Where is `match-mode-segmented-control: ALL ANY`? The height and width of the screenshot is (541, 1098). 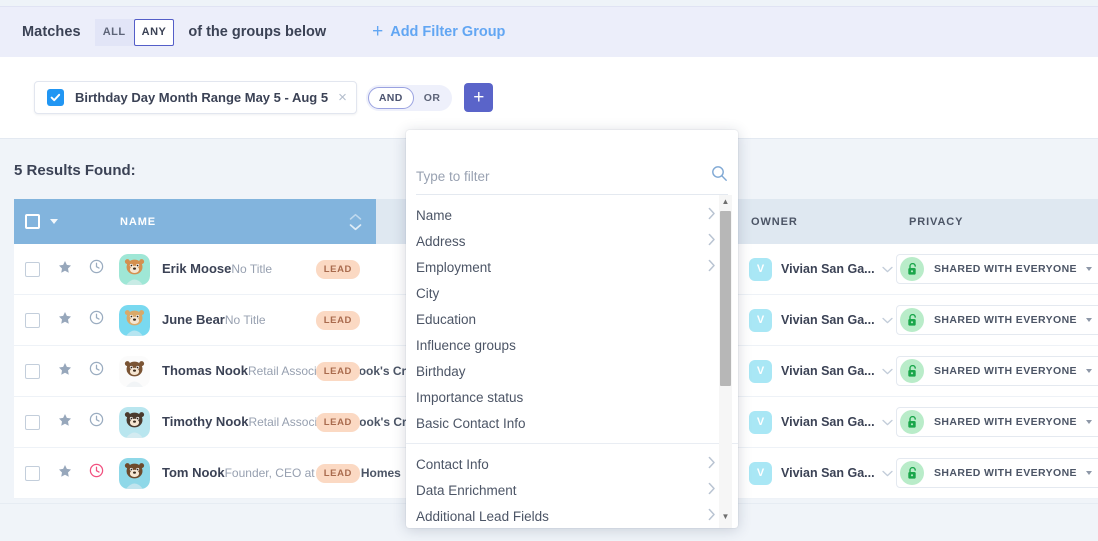
match-mode-segmented-control: ALL ANY is located at coordinates (134, 32).